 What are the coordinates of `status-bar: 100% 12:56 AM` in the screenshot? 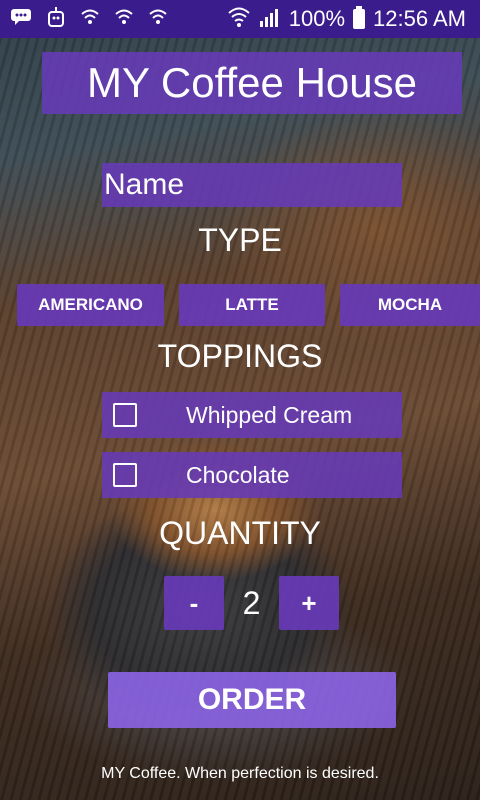 It's located at (240, 19).